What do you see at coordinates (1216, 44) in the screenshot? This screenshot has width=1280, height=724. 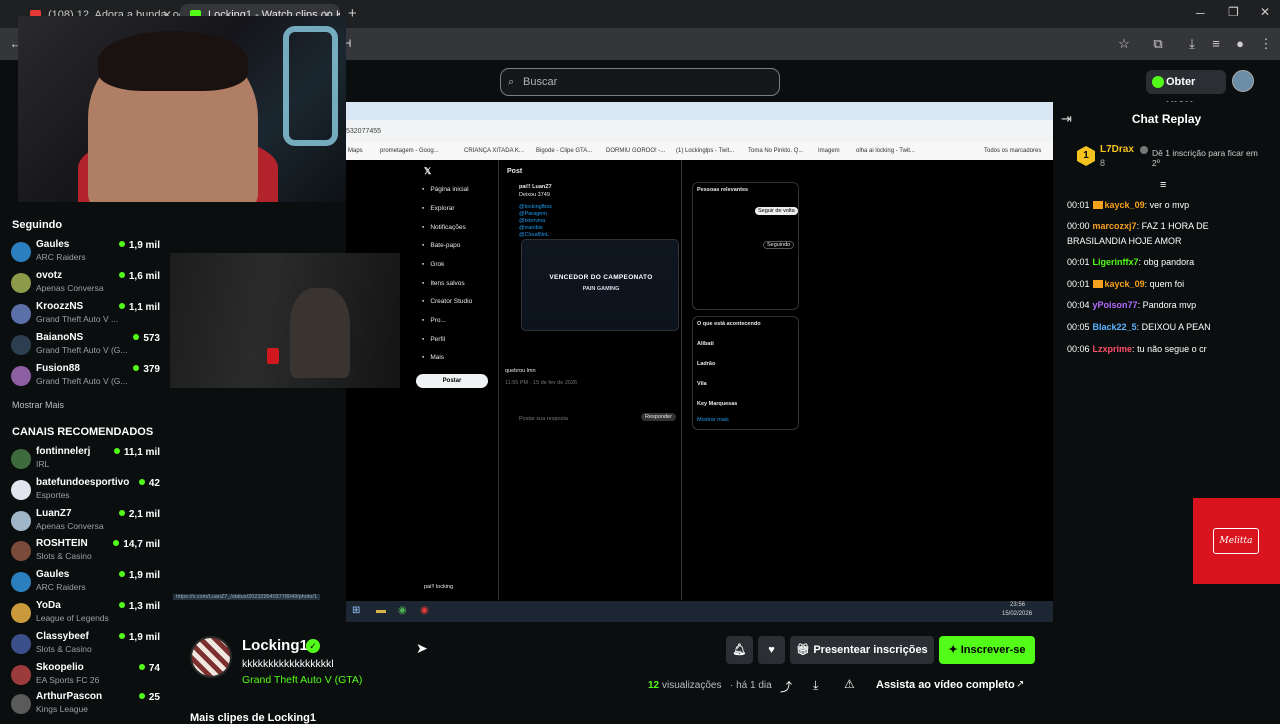 I see `media-icon: ≡` at bounding box center [1216, 44].